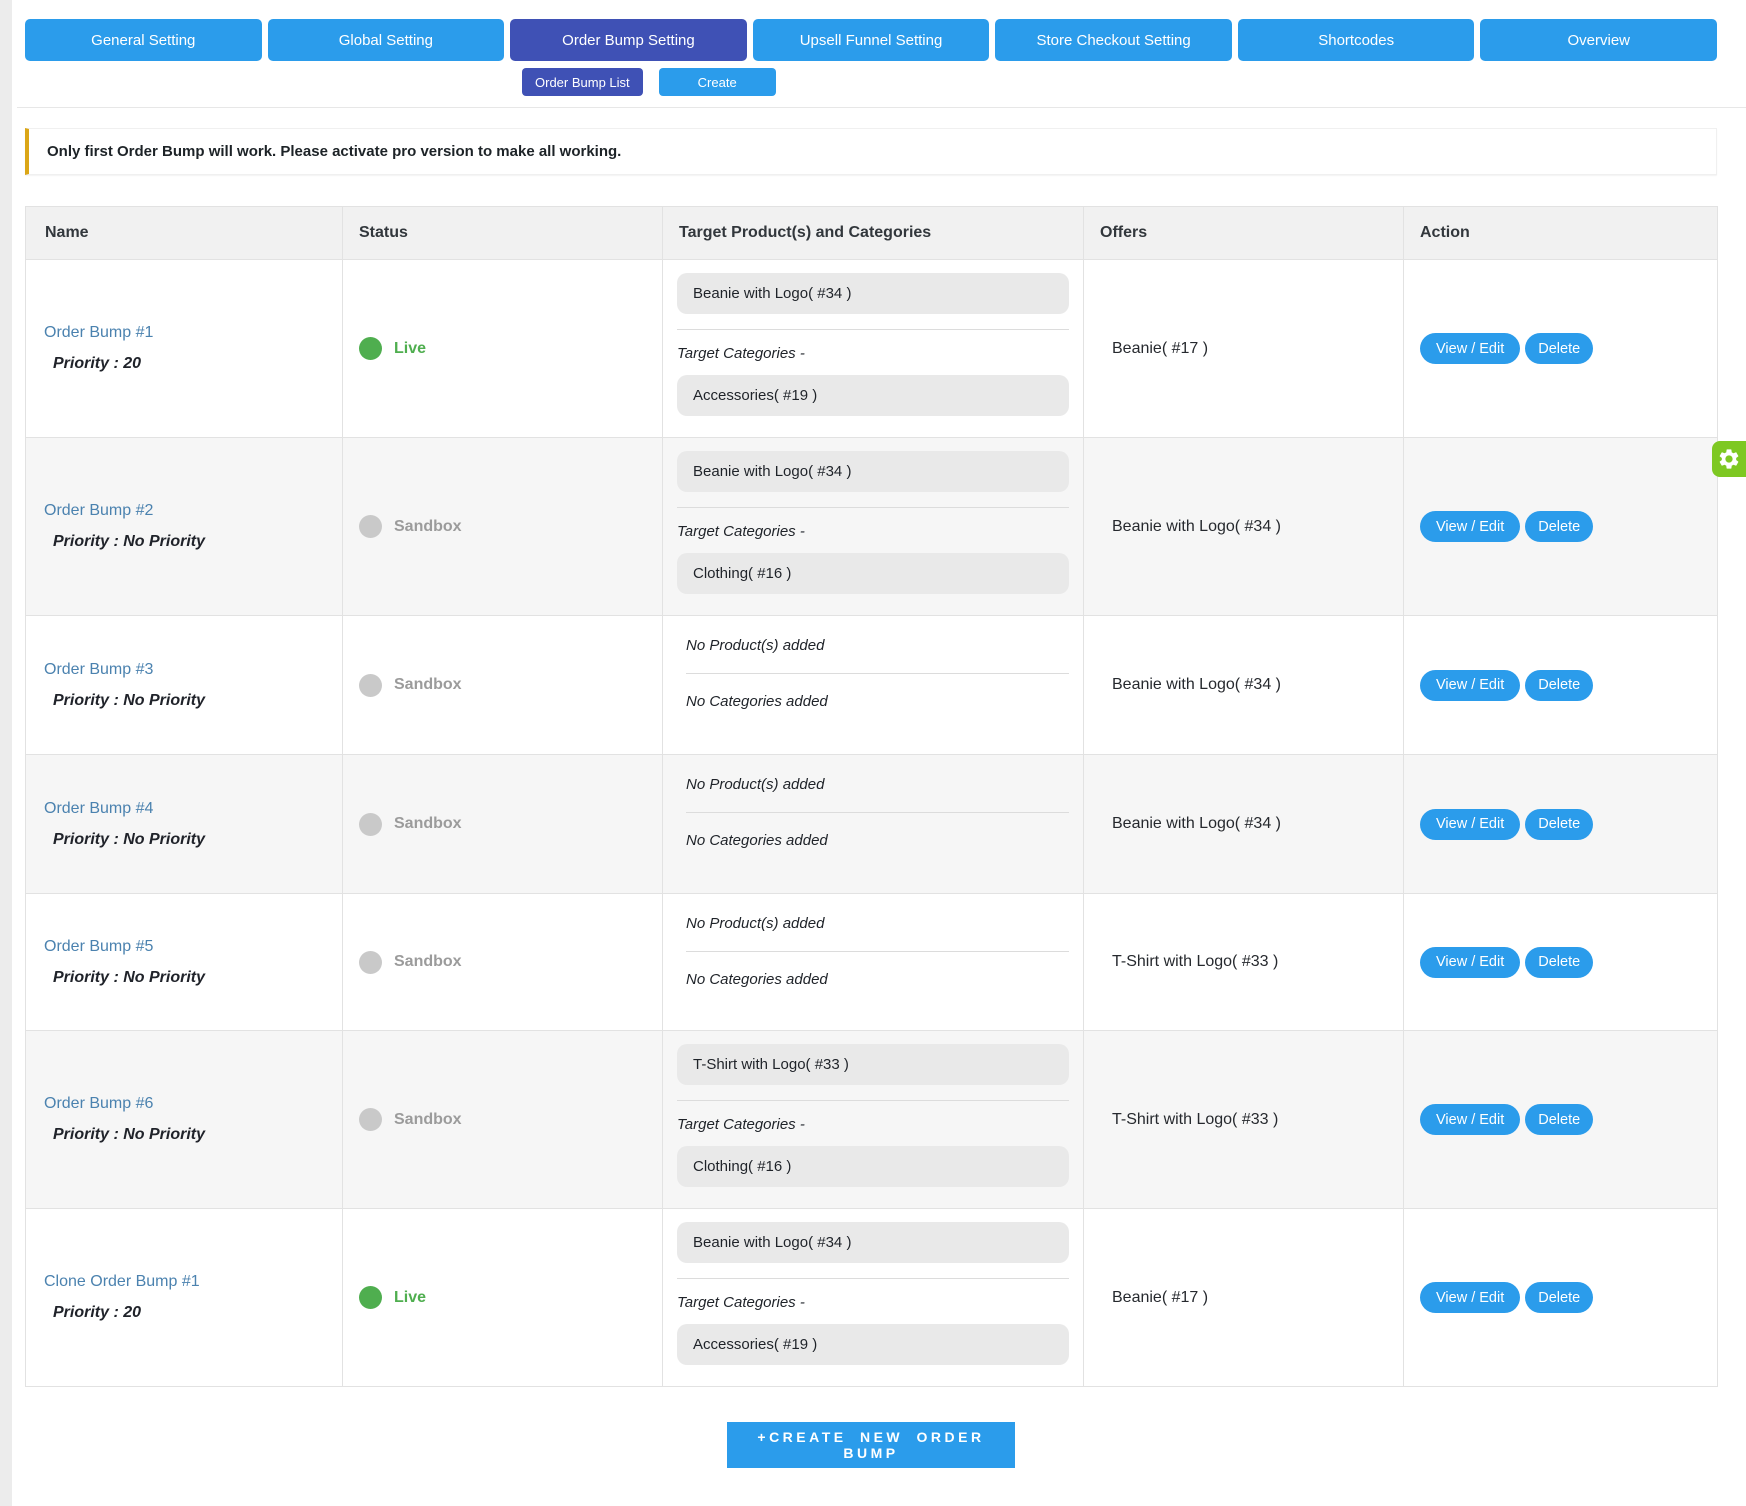  Describe the element at coordinates (1243, 233) in the screenshot. I see `header-offers: Offers` at that location.